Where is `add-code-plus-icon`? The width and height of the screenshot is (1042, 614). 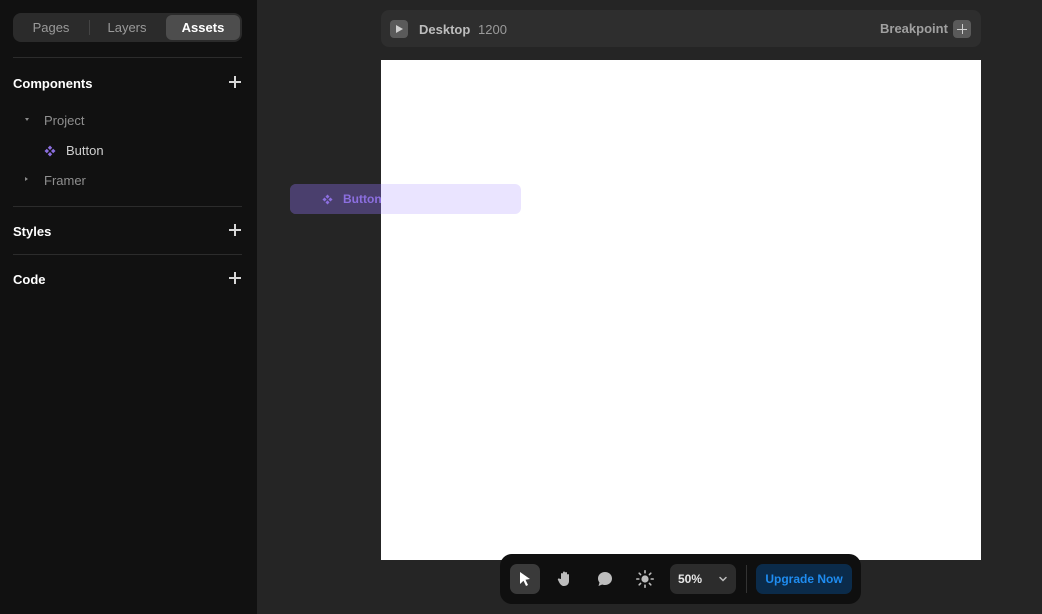 add-code-plus-icon is located at coordinates (235, 278).